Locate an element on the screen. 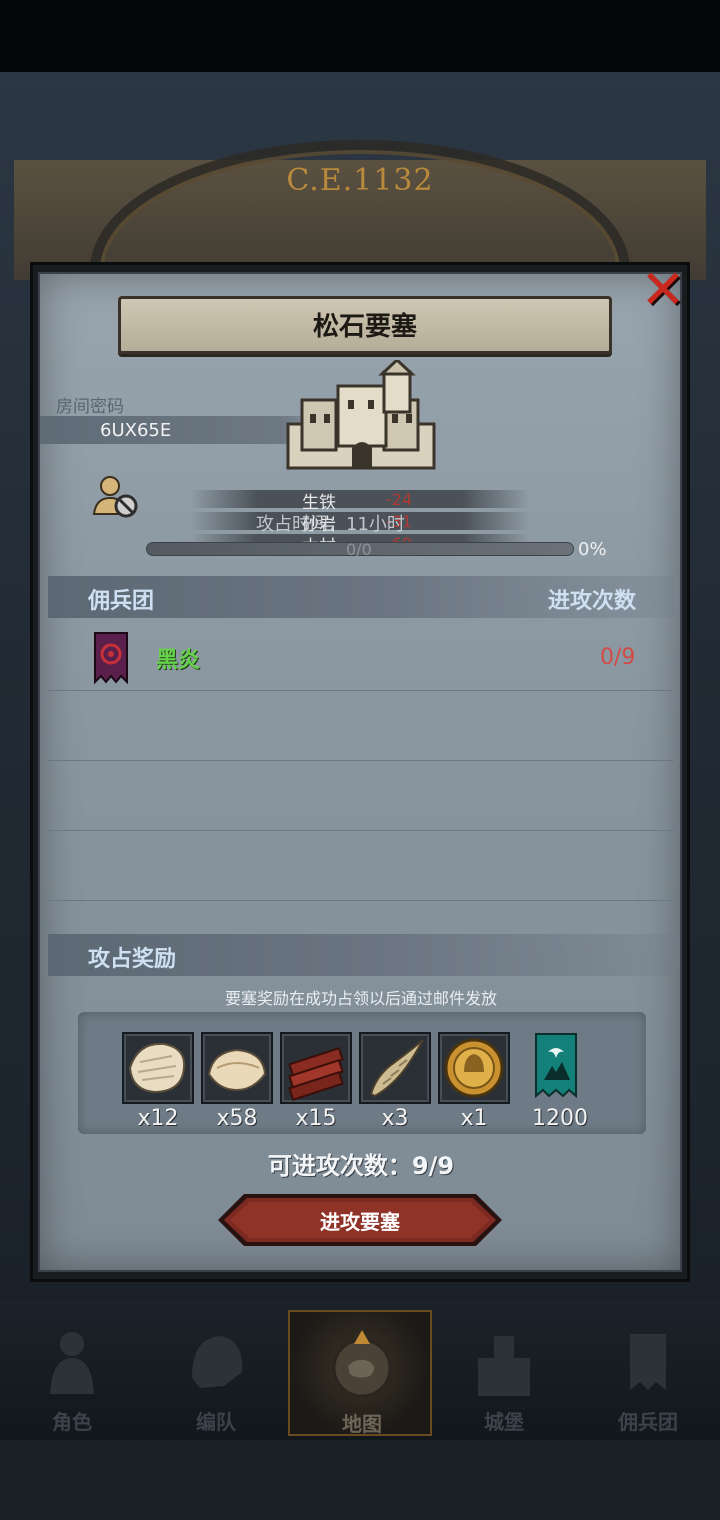 This screenshot has width=720, height=1520. map-compass-icon is located at coordinates (362, 1364).